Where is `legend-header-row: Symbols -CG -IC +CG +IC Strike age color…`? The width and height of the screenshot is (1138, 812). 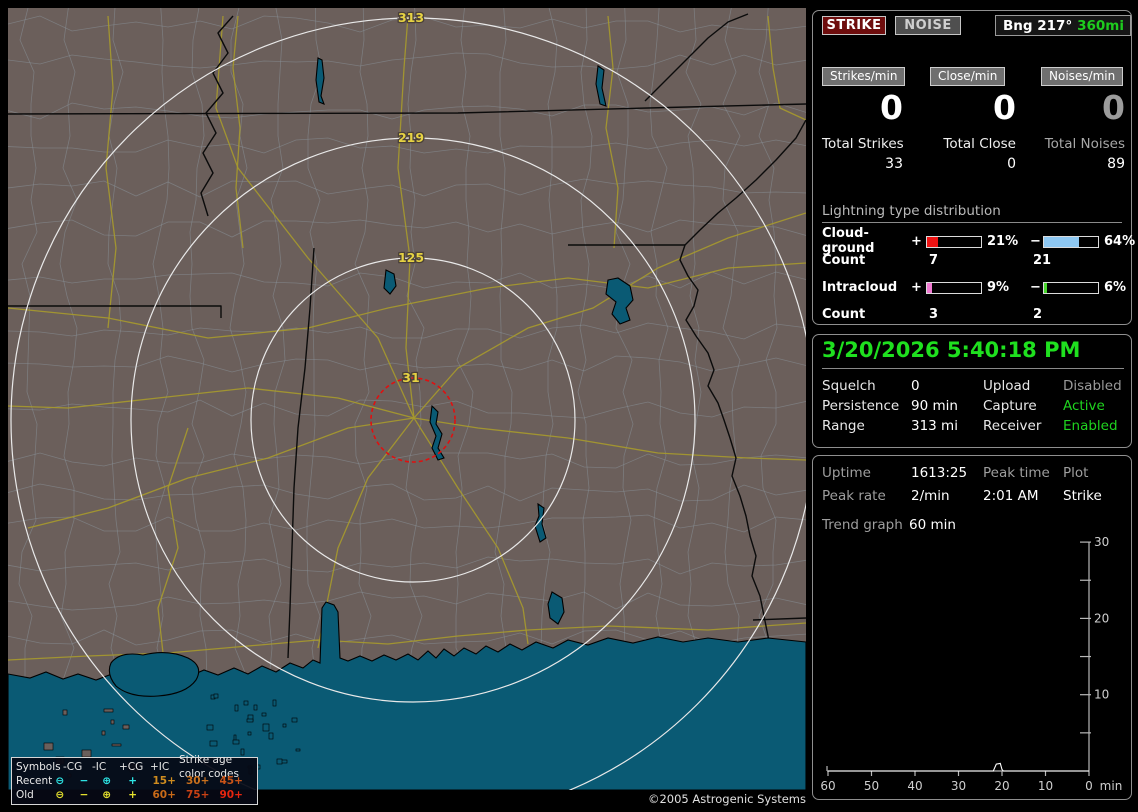
legend-header-row: Symbols -CG -IC +CG +IC Strike age color… is located at coordinates (134, 767).